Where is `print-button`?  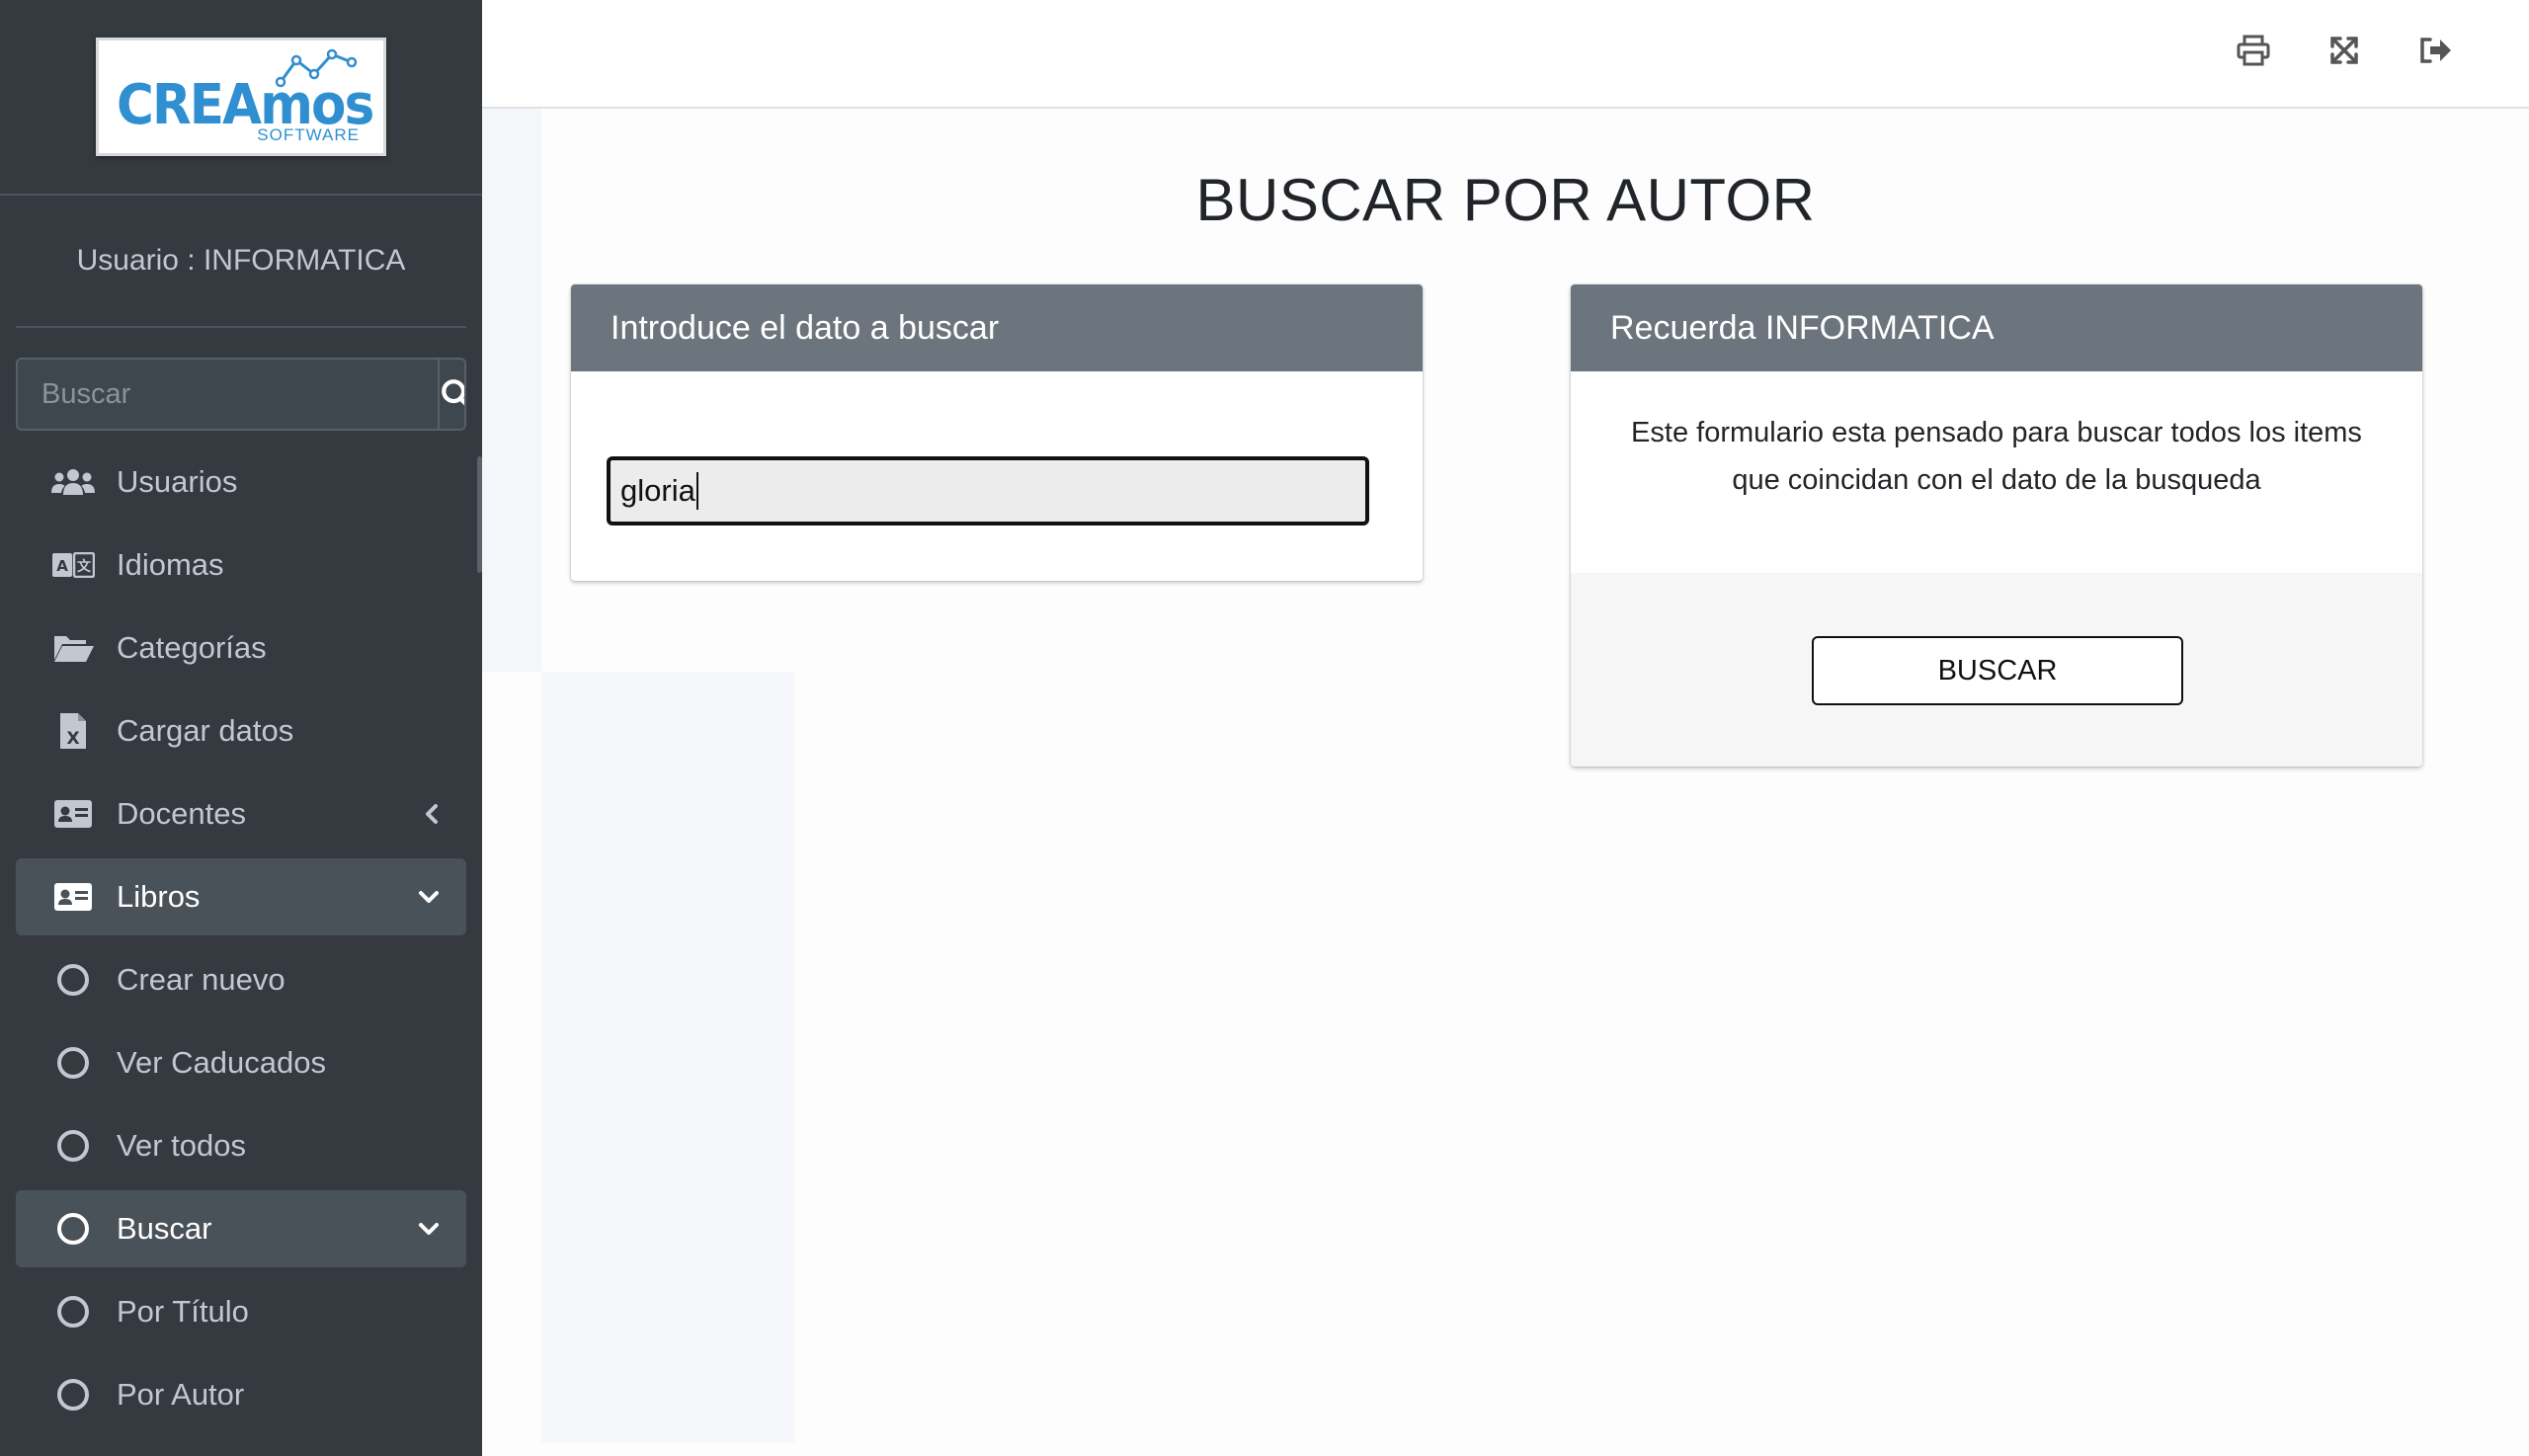
print-button is located at coordinates (2253, 50).